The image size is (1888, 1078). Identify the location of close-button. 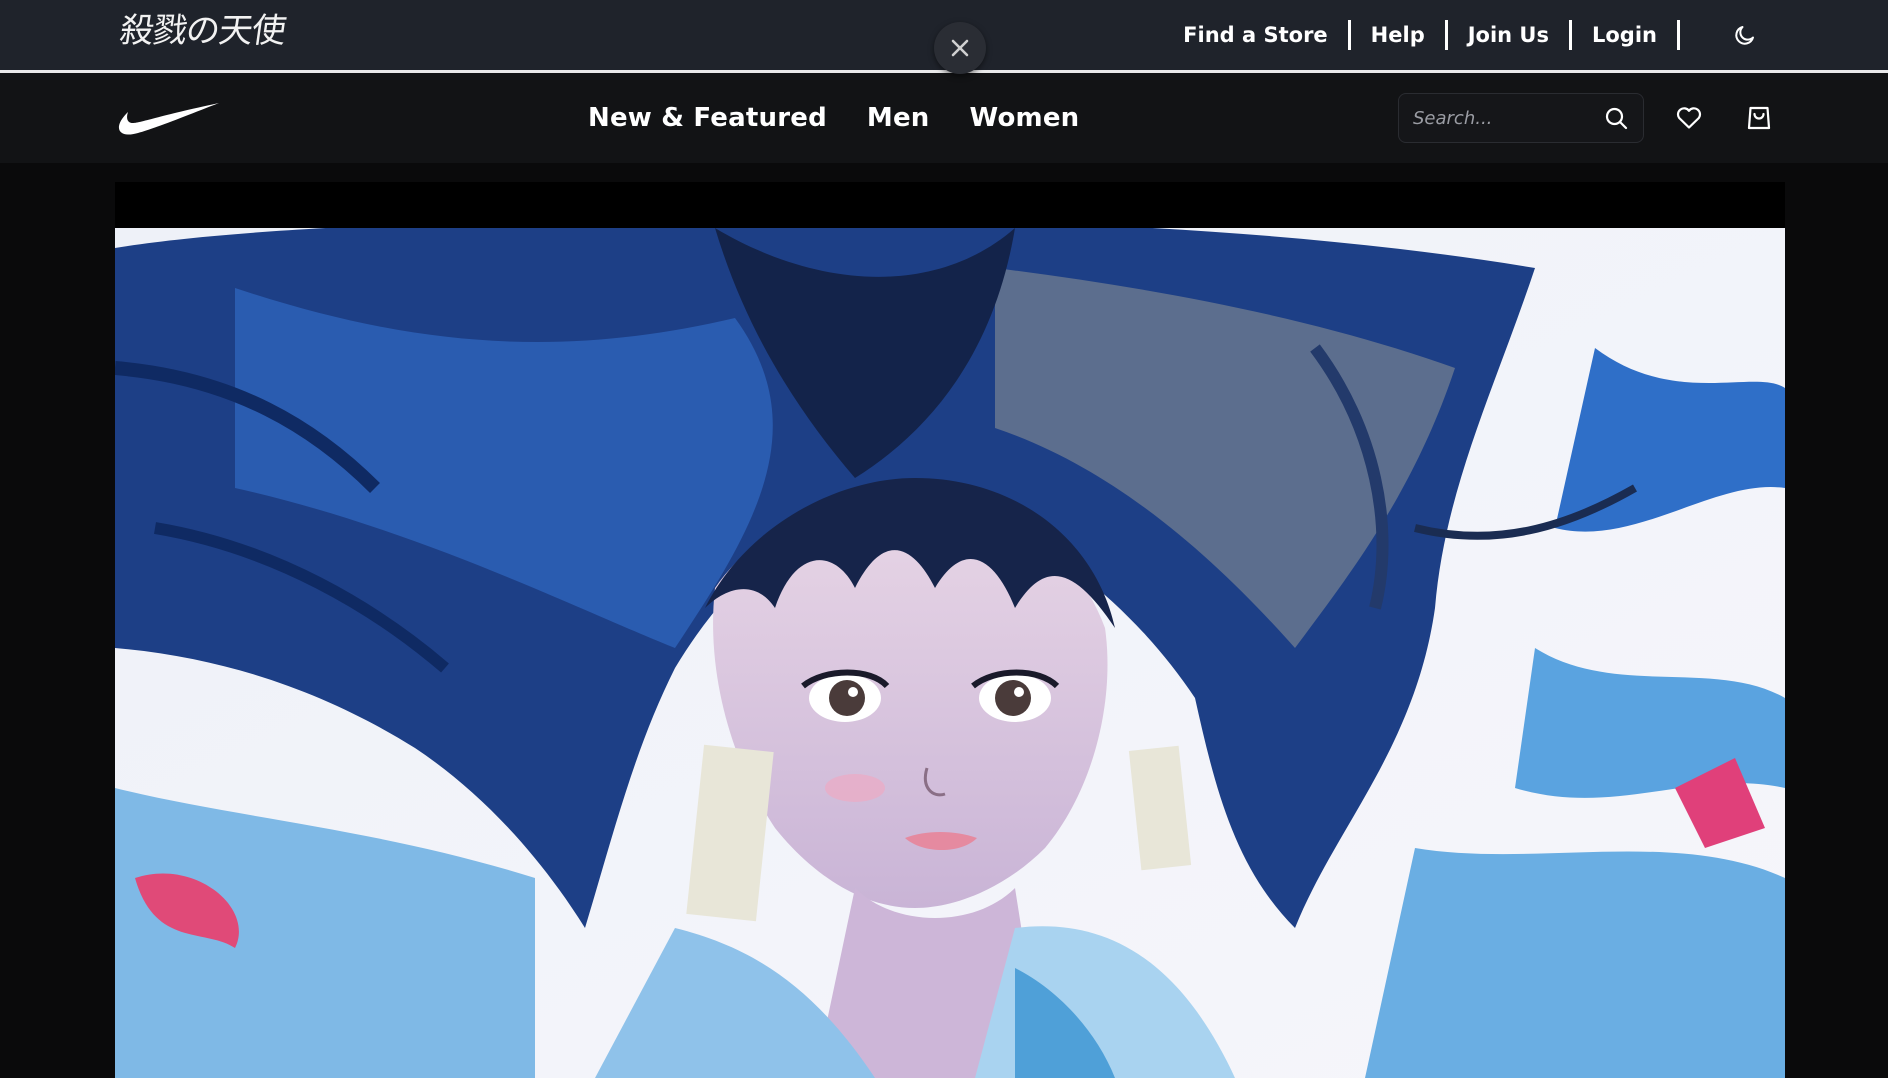
(960, 48).